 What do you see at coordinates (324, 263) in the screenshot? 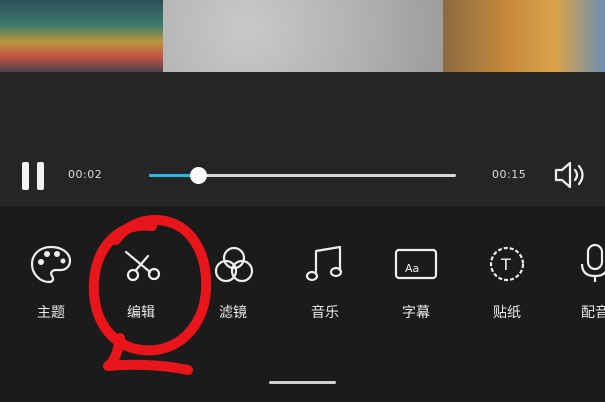
I see `music-note-icon` at bounding box center [324, 263].